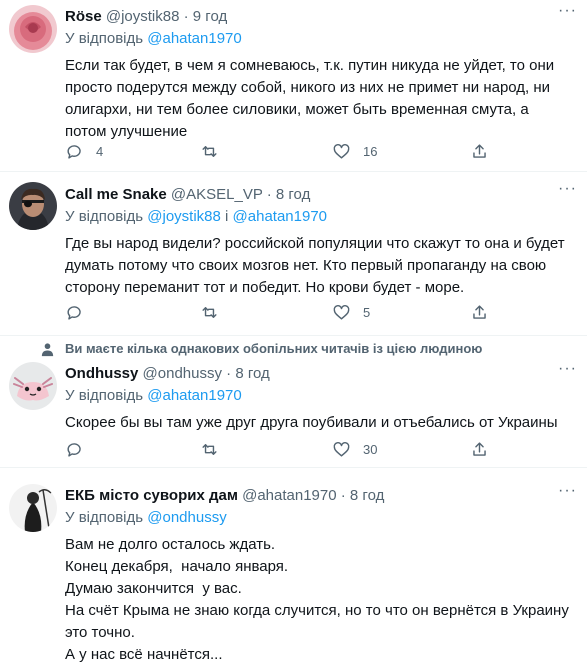 Image resolution: width=587 pixels, height=666 pixels. I want to click on like-button: 30, so click(354, 449).